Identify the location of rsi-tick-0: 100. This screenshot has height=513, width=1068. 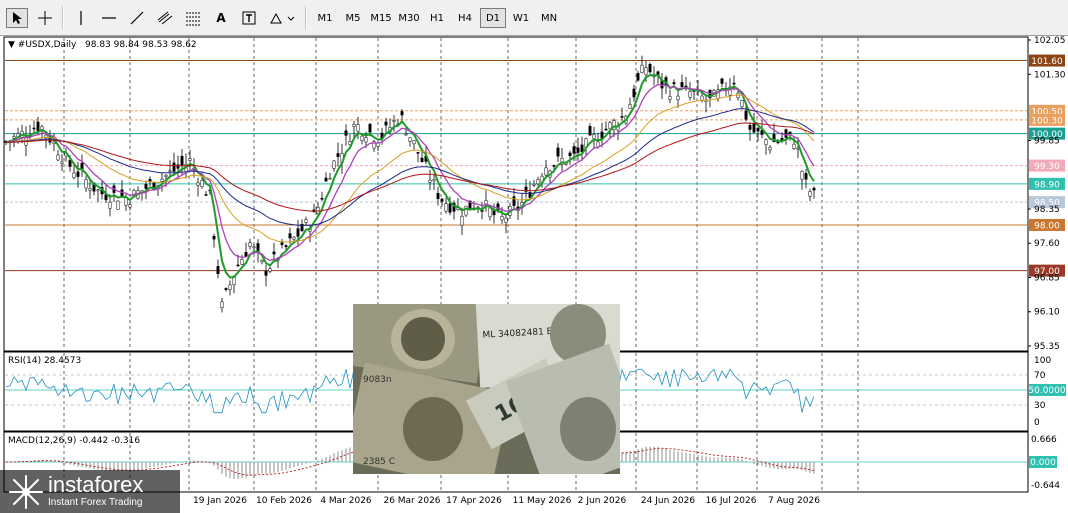
(1042, 361).